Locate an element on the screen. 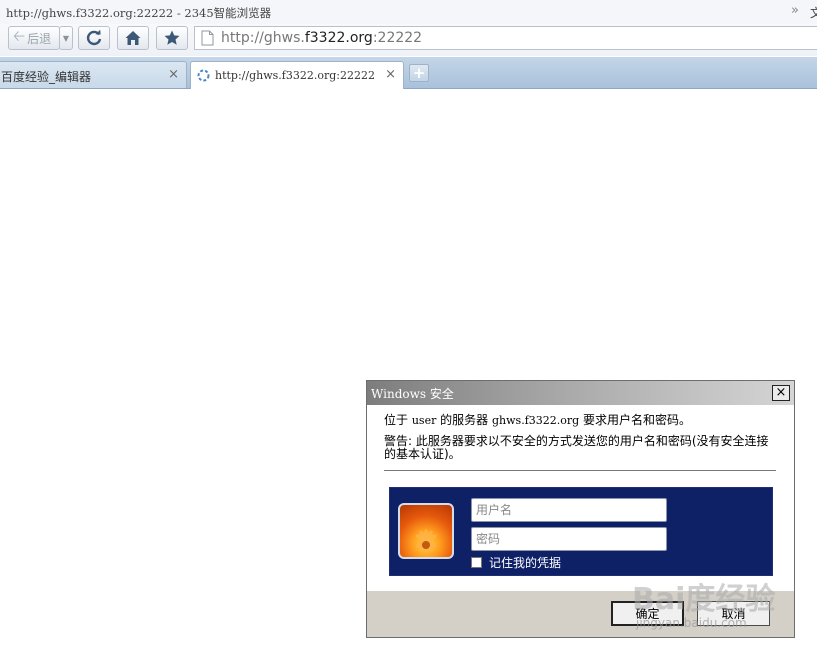 Image resolution: width=817 pixels, height=659 pixels. url-suffix: :22222 is located at coordinates (397, 38).